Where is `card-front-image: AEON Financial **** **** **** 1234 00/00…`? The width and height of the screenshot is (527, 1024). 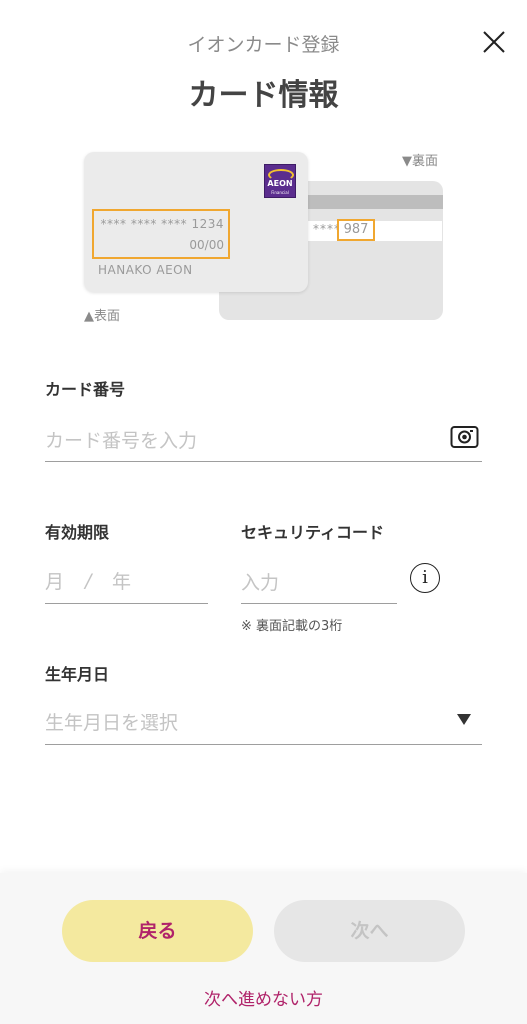
card-front-image: AEON Financial **** **** **** 1234 00/00… is located at coordinates (196, 222).